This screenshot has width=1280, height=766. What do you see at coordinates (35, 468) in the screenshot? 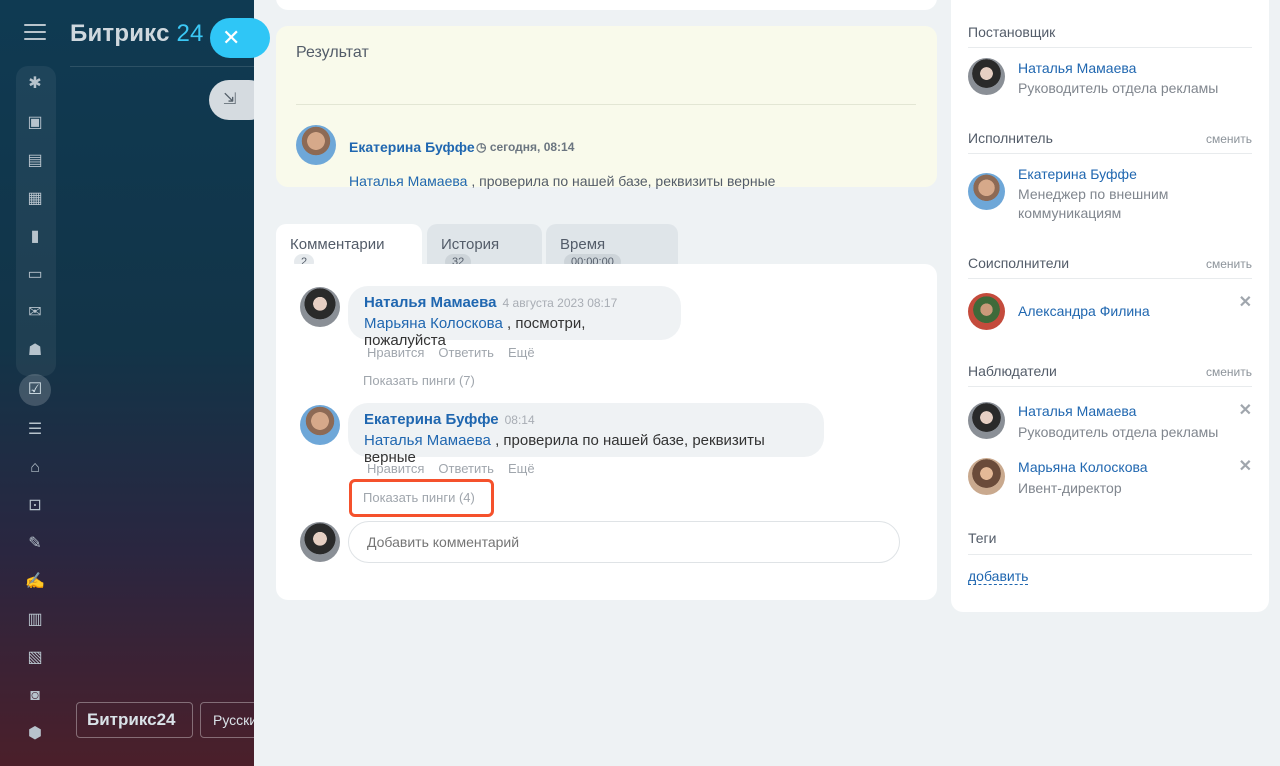
I see `bank-icon: ⌂` at bounding box center [35, 468].